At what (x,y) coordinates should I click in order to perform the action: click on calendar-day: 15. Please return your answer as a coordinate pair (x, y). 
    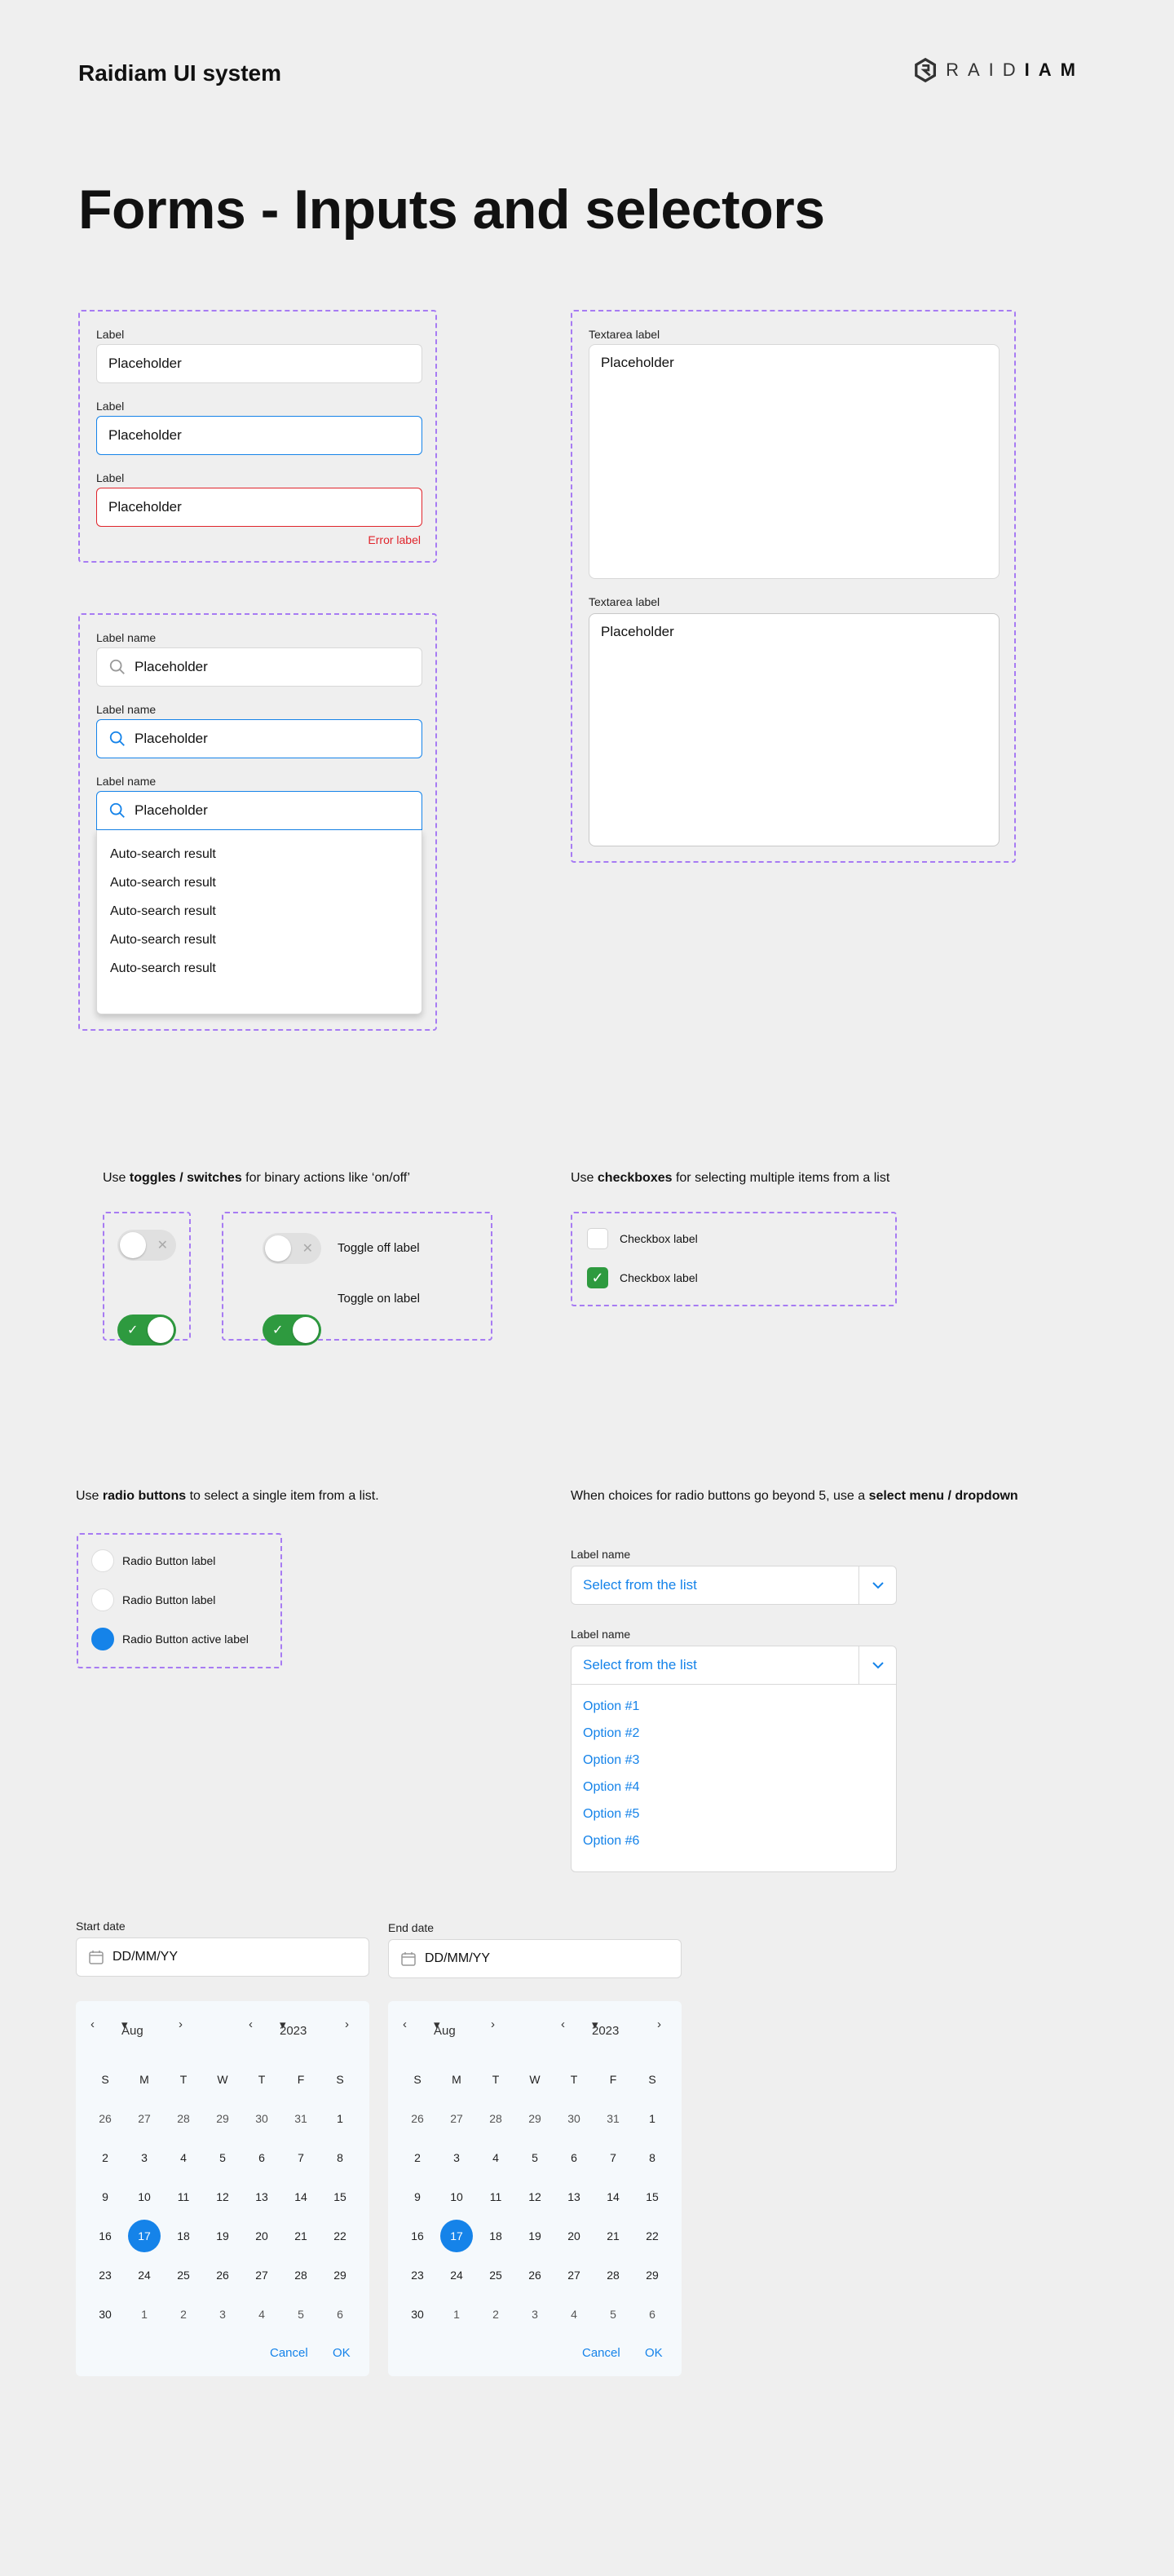
    Looking at the image, I should click on (652, 2196).